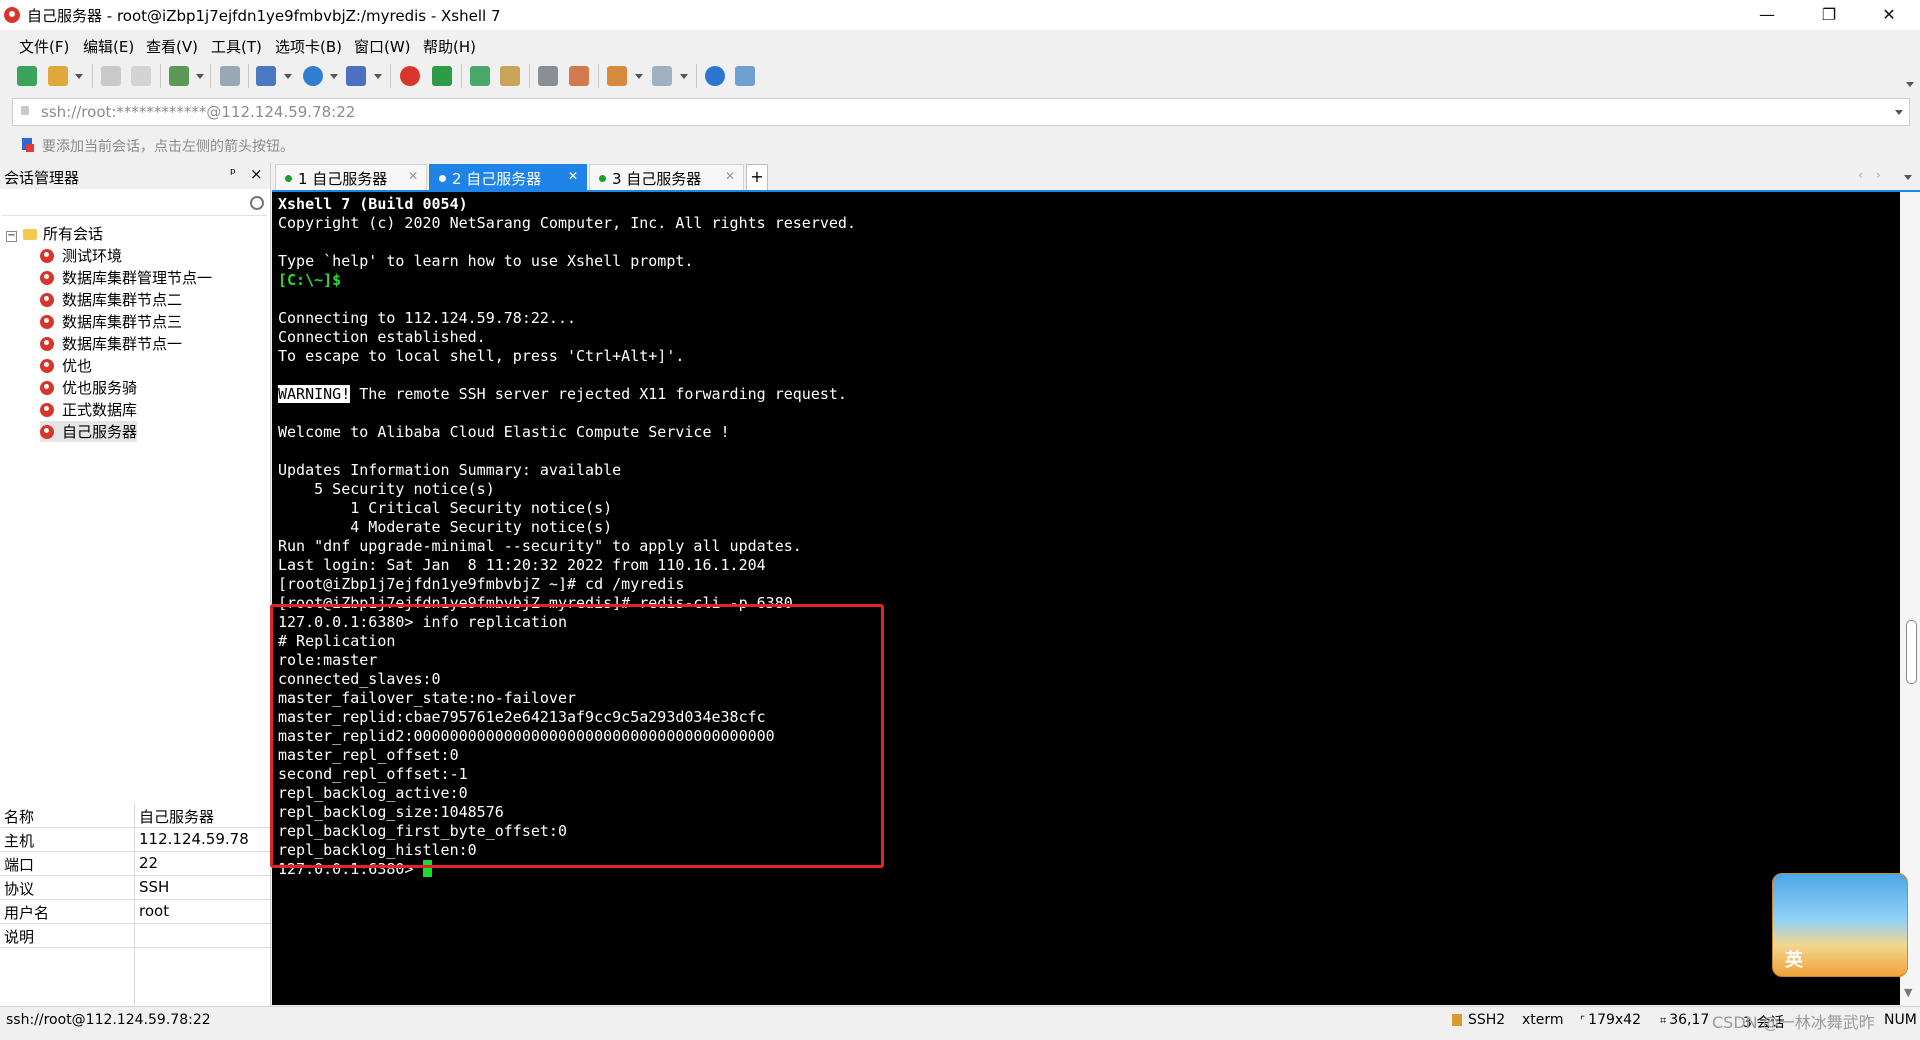 The width and height of the screenshot is (1920, 1040). I want to click on status-cursor-label: 36,17, so click(1689, 1020).